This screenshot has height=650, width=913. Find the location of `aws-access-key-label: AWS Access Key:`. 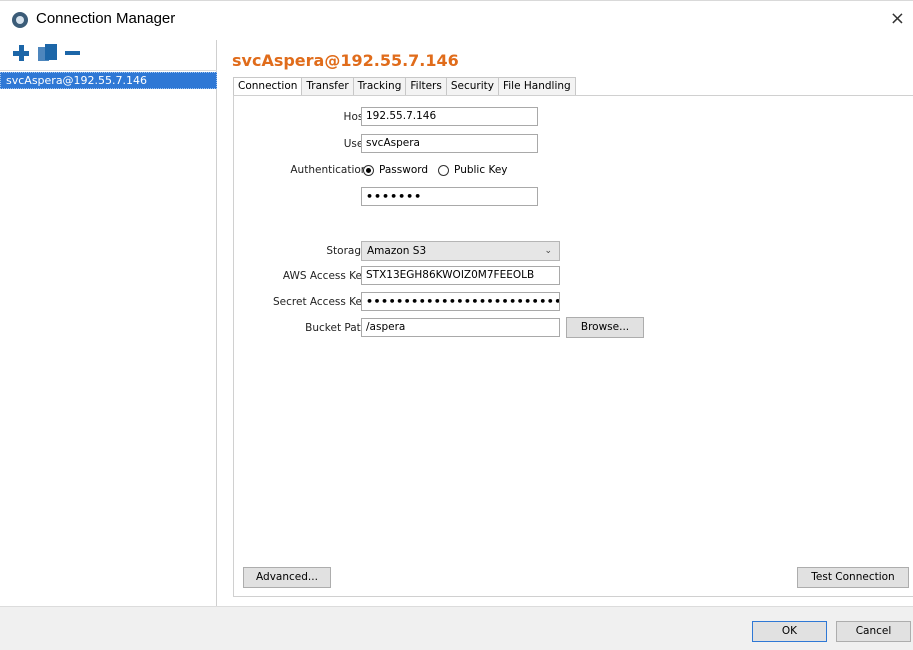

aws-access-key-label: AWS Access Key: is located at coordinates (326, 276).